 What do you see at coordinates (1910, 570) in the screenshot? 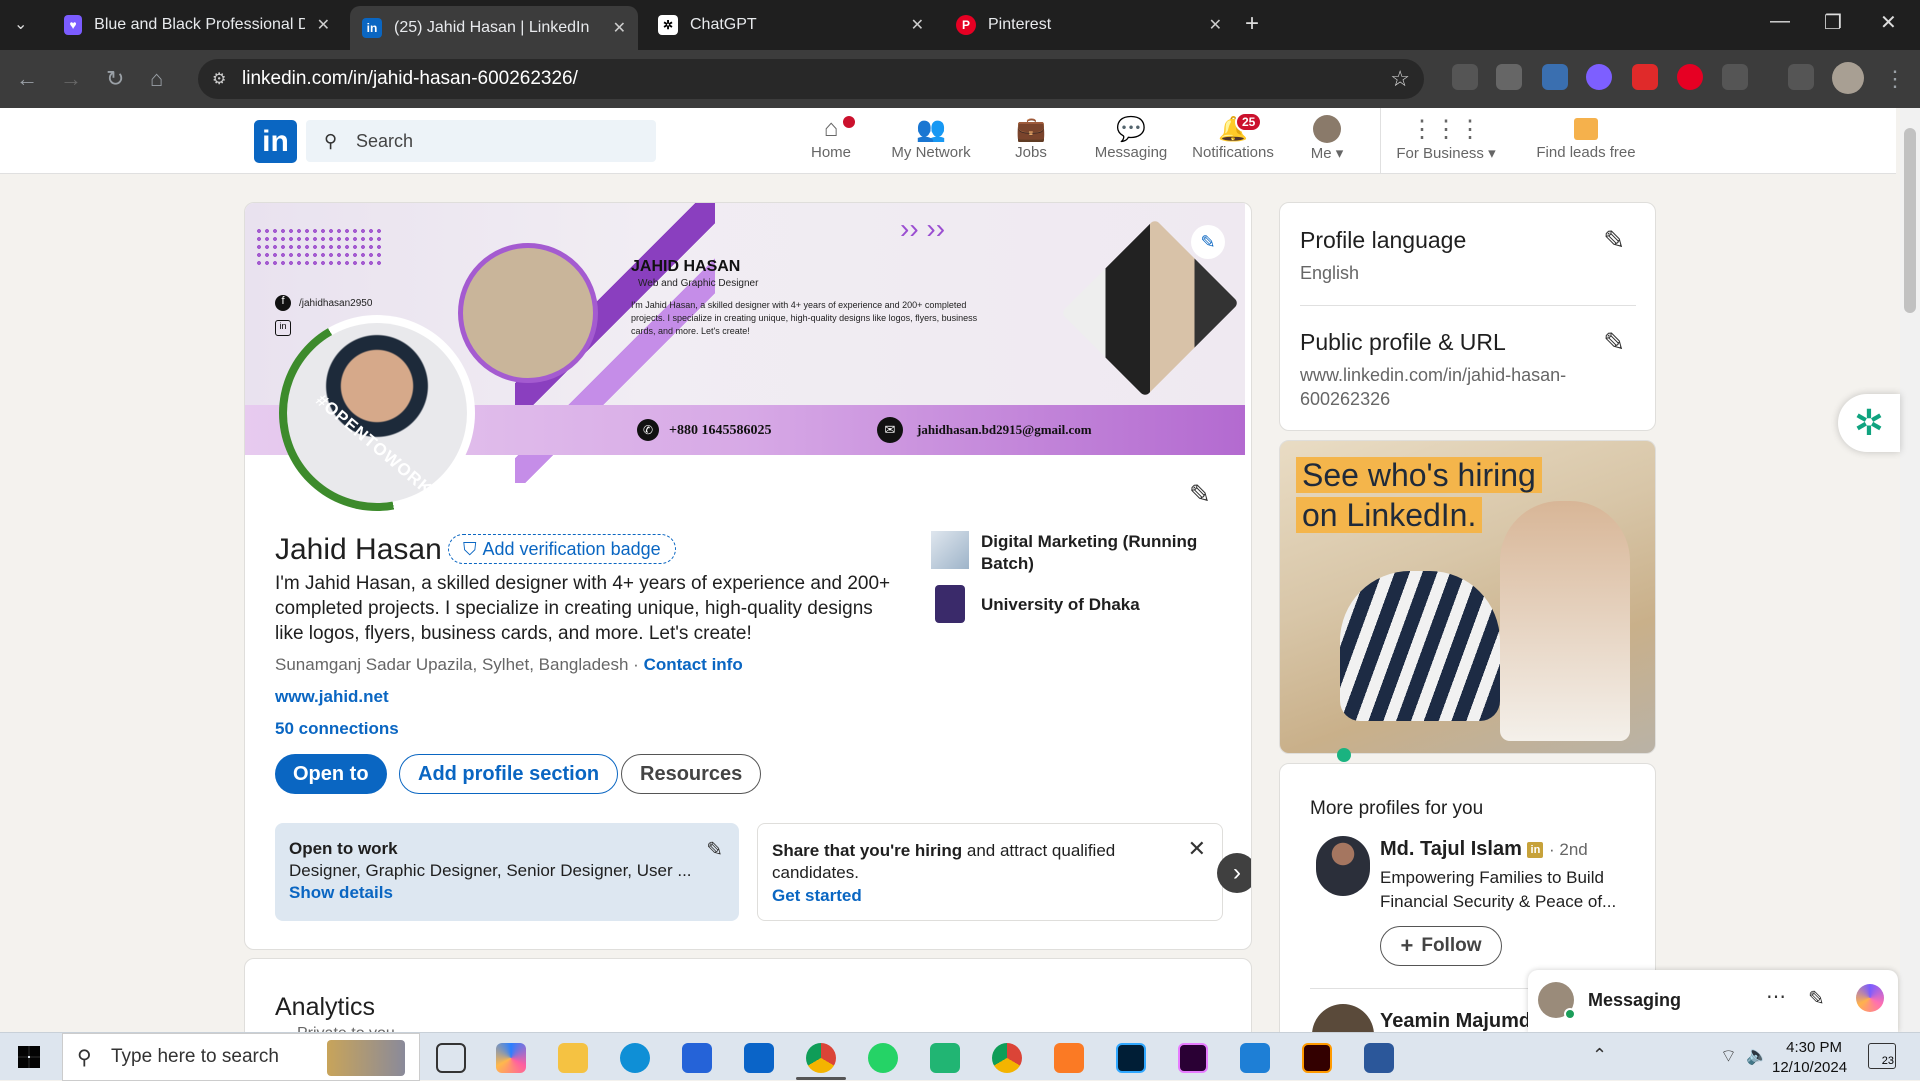
I see `page-scrollbar` at bounding box center [1910, 570].